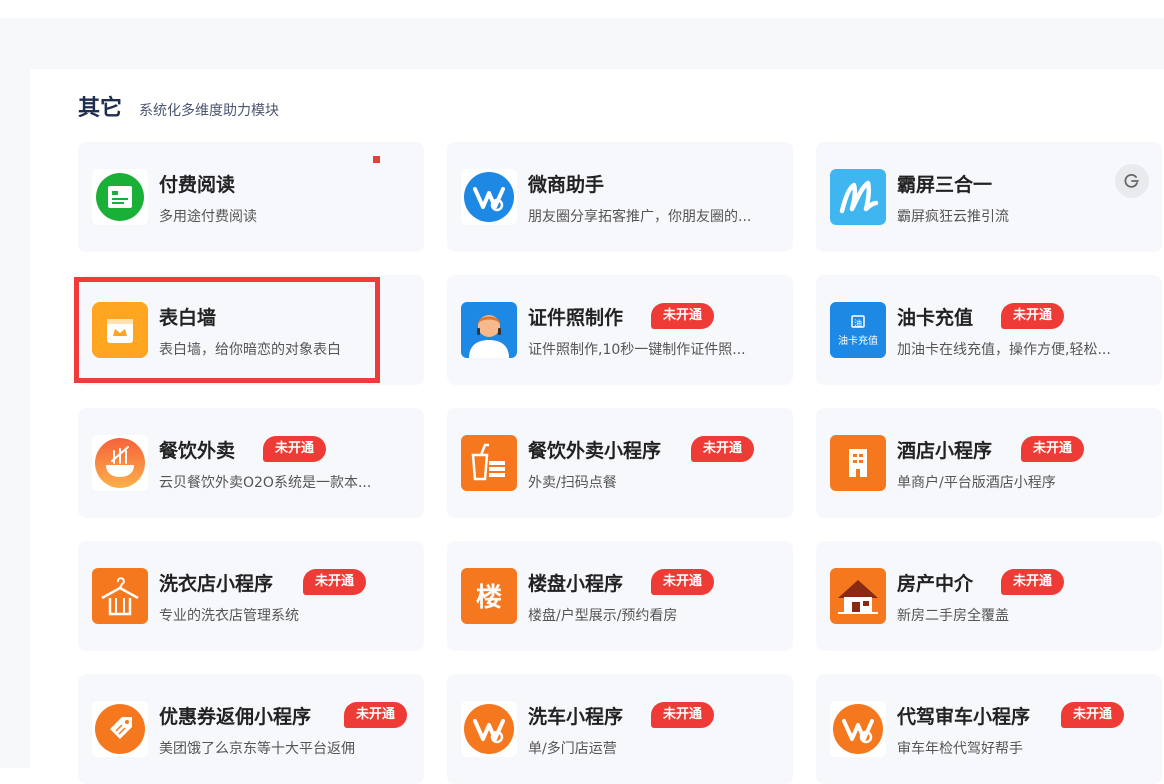 This screenshot has width=1164, height=784. Describe the element at coordinates (257, 749) in the screenshot. I see `module-desc: 美团饿了么京东等十大平台返佣` at that location.